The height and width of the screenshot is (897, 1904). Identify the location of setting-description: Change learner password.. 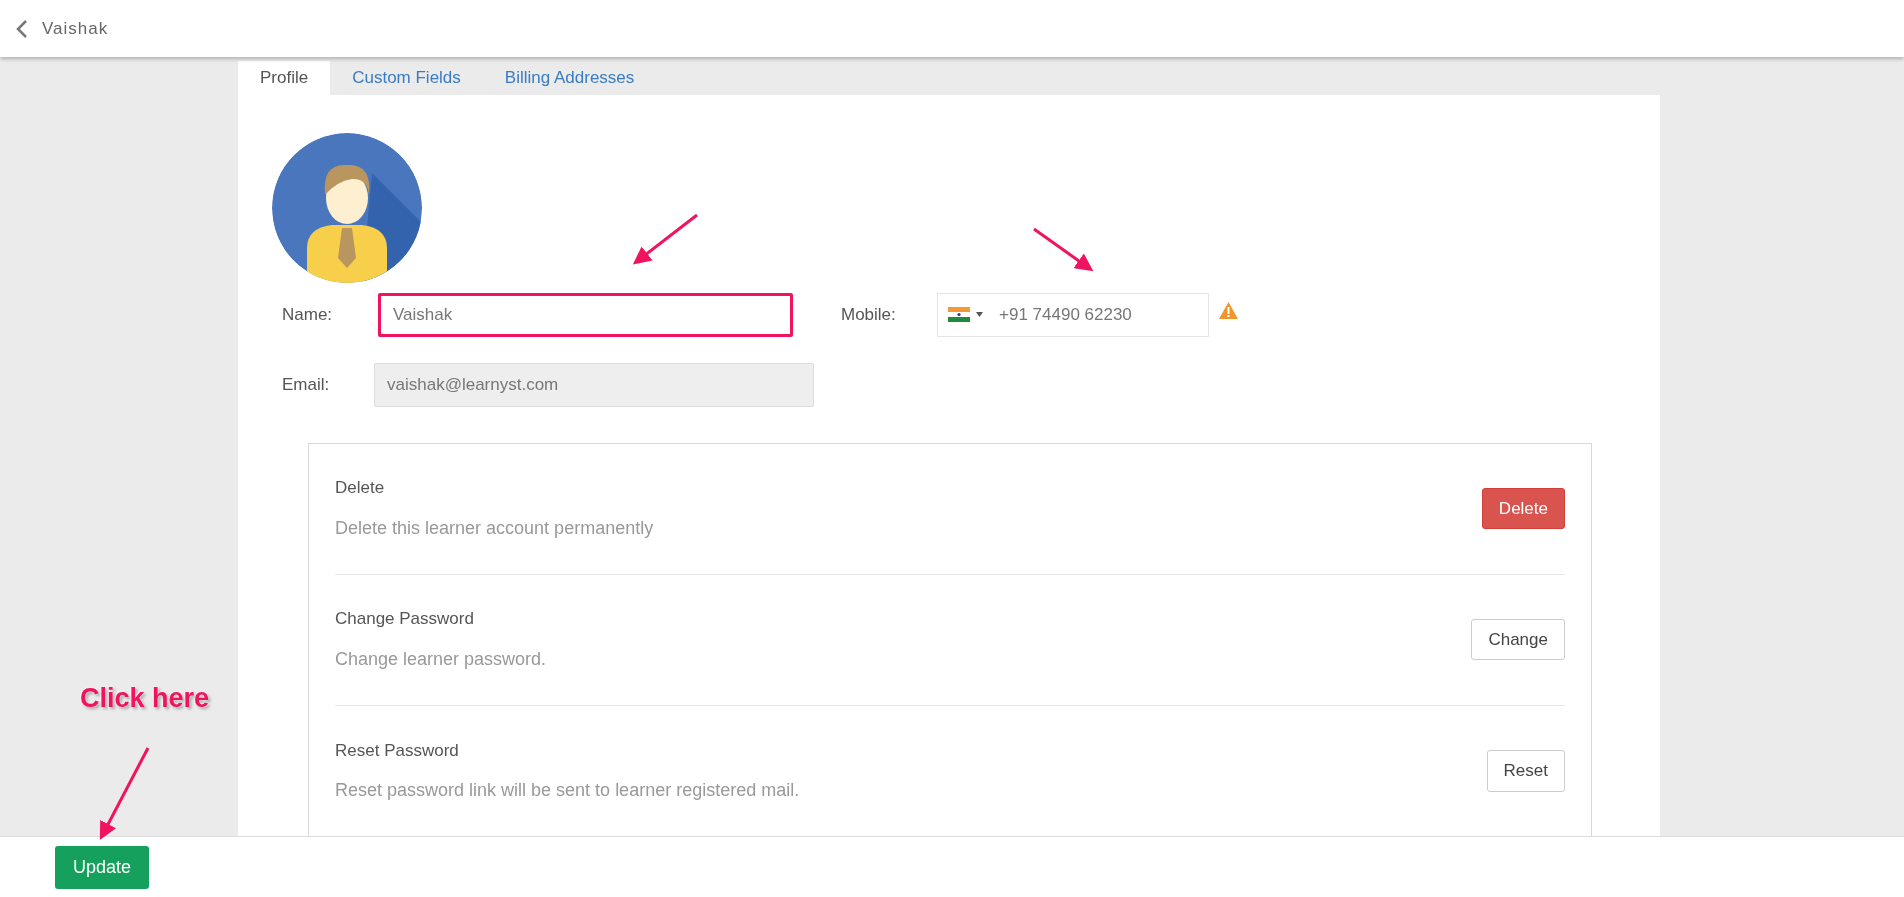
(441, 659).